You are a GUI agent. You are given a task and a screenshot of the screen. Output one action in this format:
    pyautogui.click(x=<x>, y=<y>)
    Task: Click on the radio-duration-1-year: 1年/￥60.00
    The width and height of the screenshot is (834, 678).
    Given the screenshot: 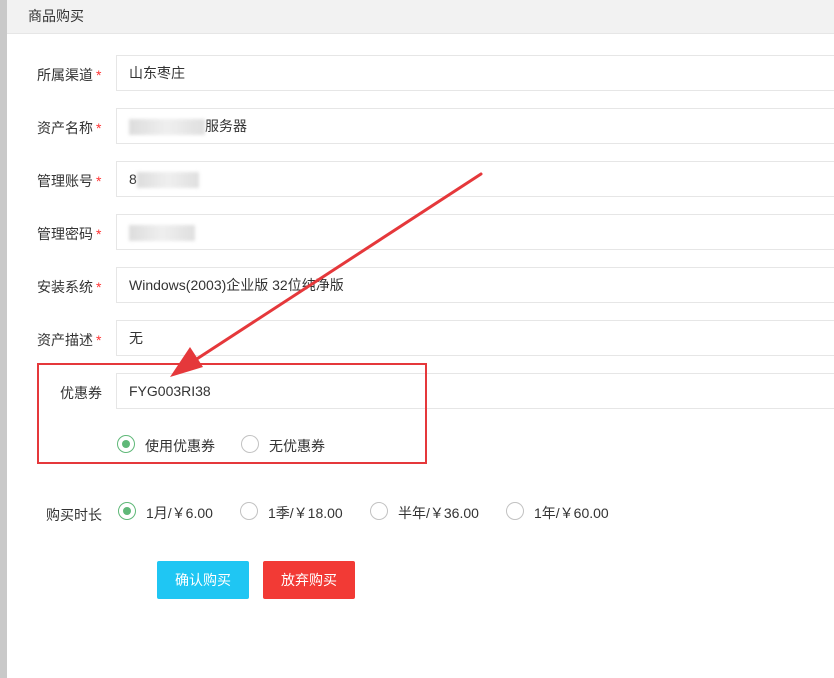 What is the action you would take?
    pyautogui.click(x=566, y=512)
    